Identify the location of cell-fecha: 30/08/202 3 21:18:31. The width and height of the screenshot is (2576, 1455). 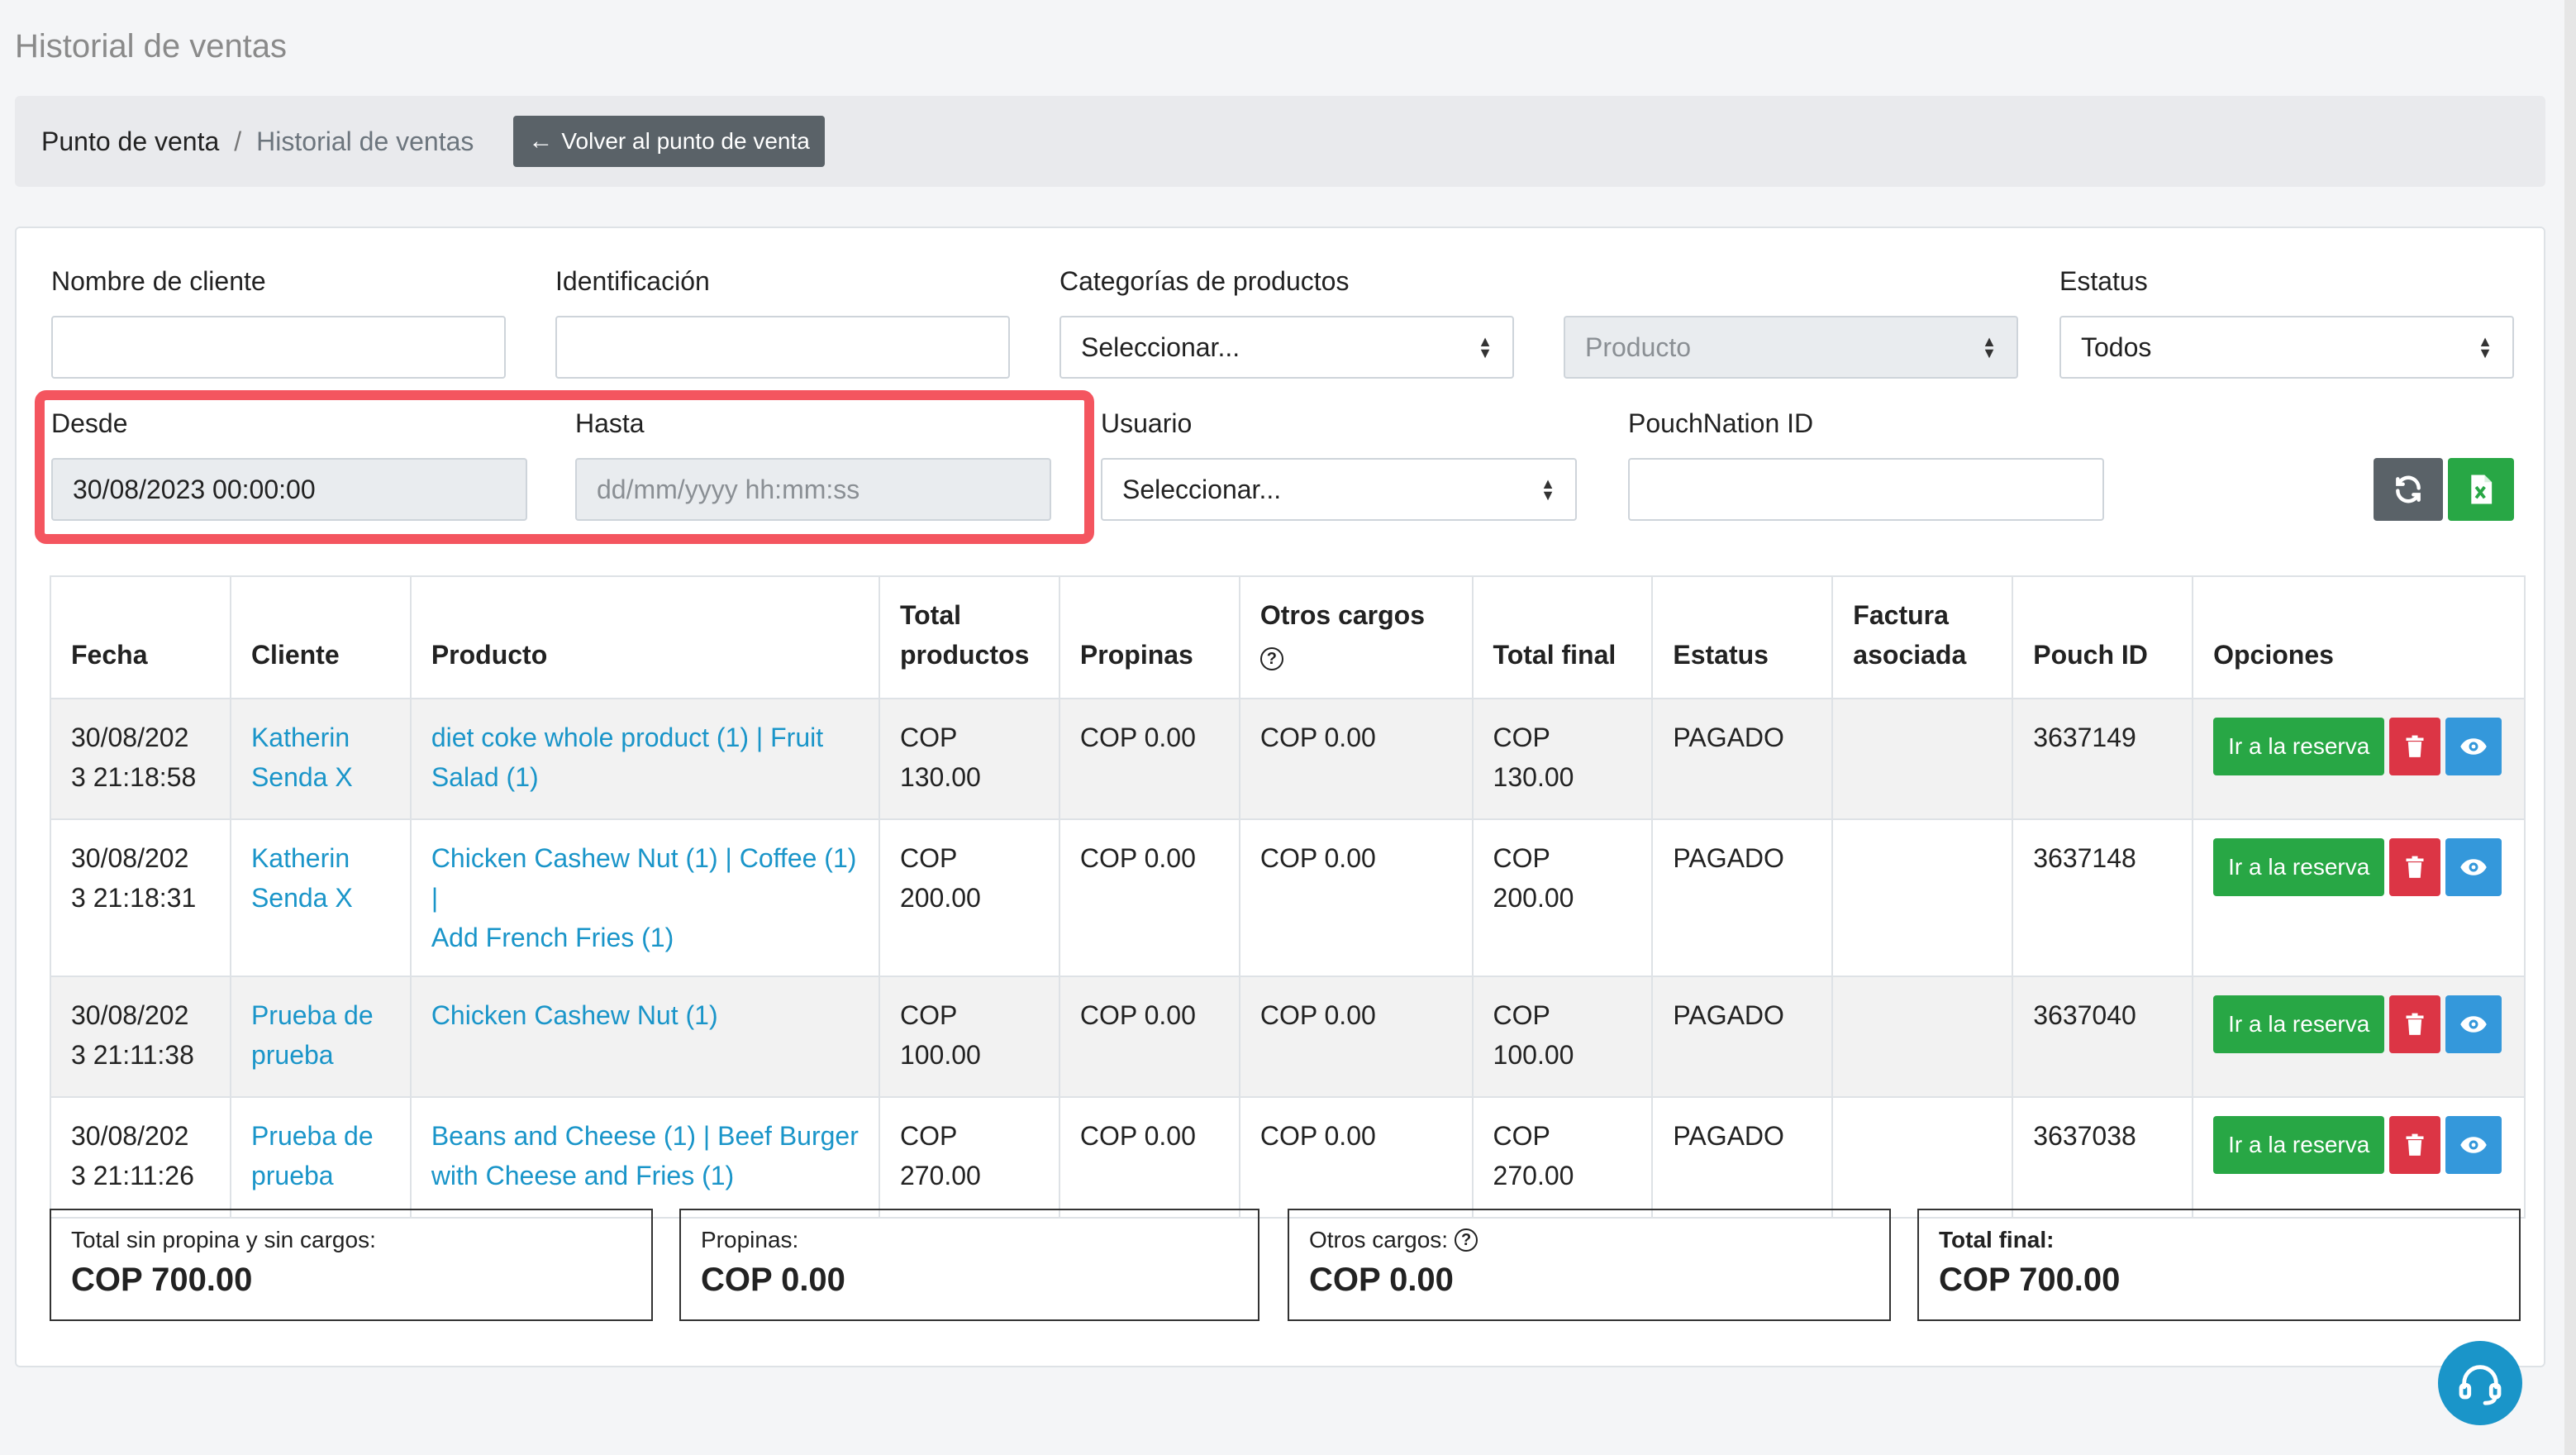
(141, 897).